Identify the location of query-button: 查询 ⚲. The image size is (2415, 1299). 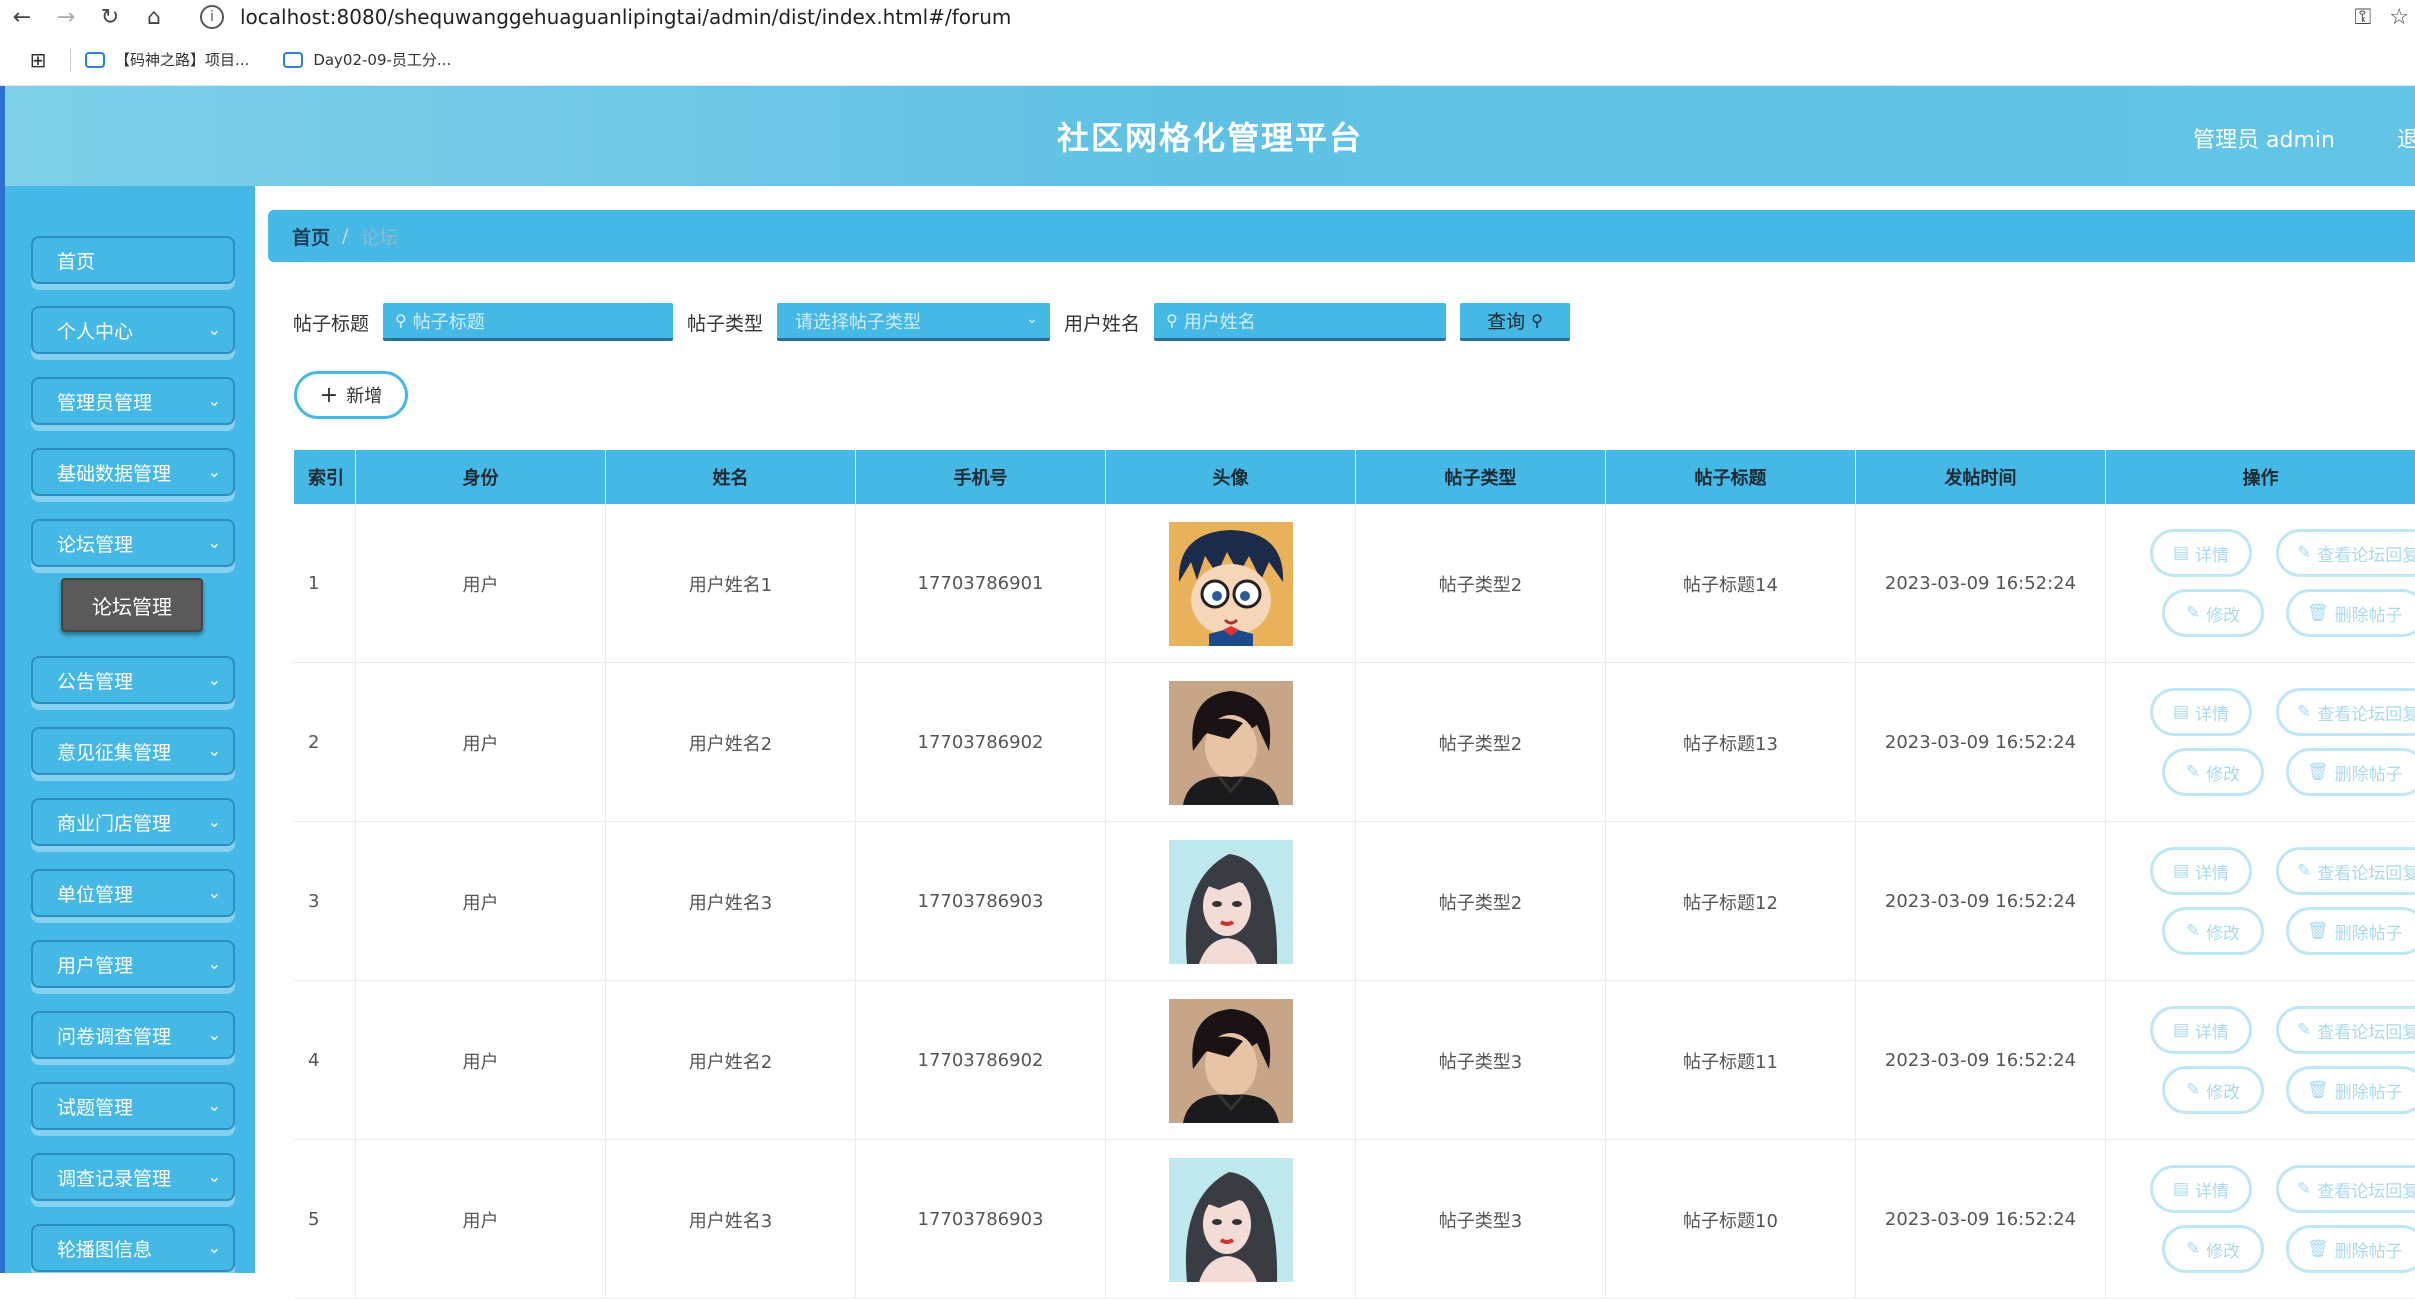
(1515, 322).